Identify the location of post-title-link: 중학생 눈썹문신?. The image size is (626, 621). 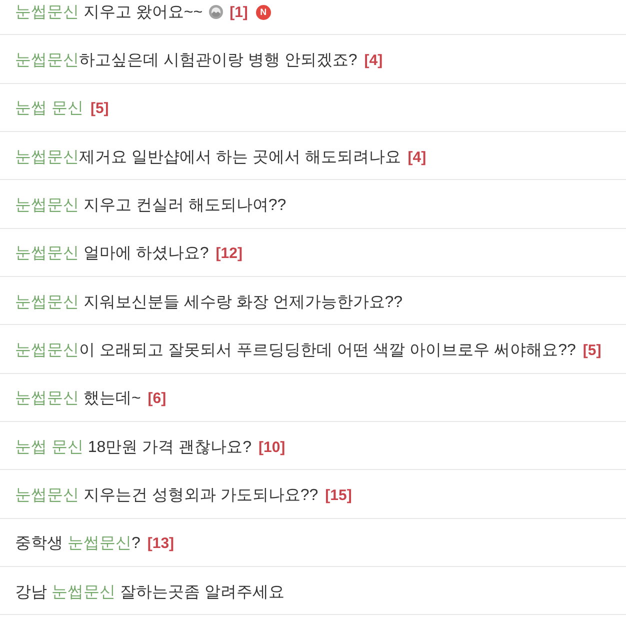
(77, 543).